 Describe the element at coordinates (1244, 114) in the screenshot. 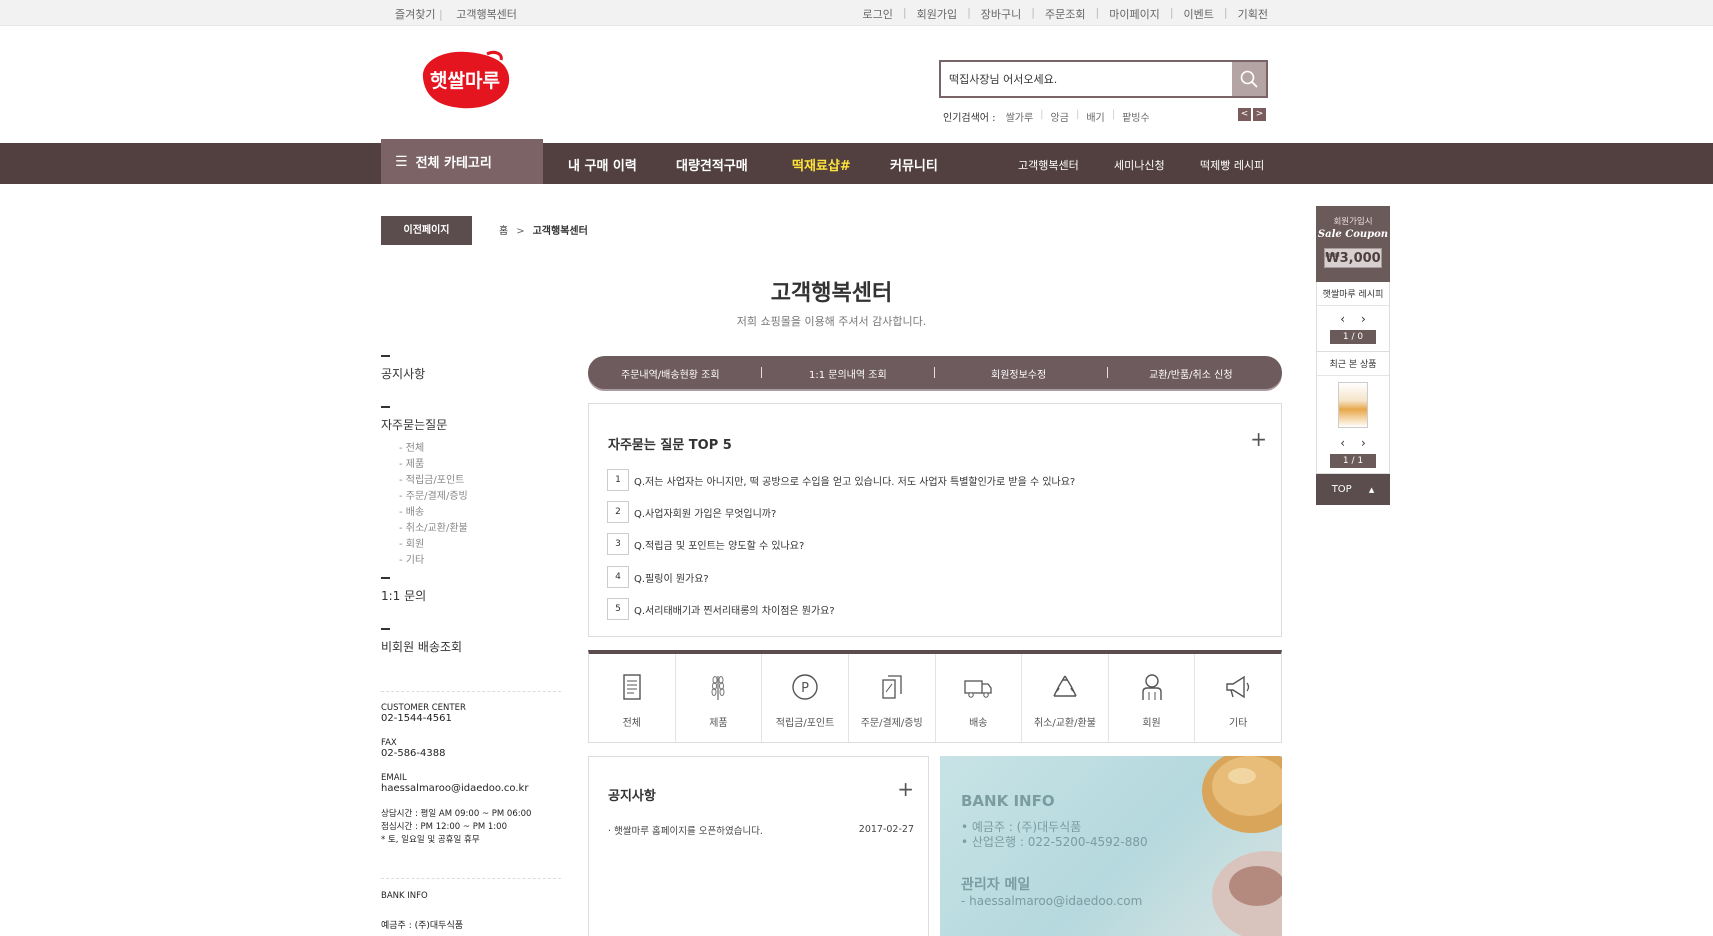

I see `chevron-left-icon: <` at that location.